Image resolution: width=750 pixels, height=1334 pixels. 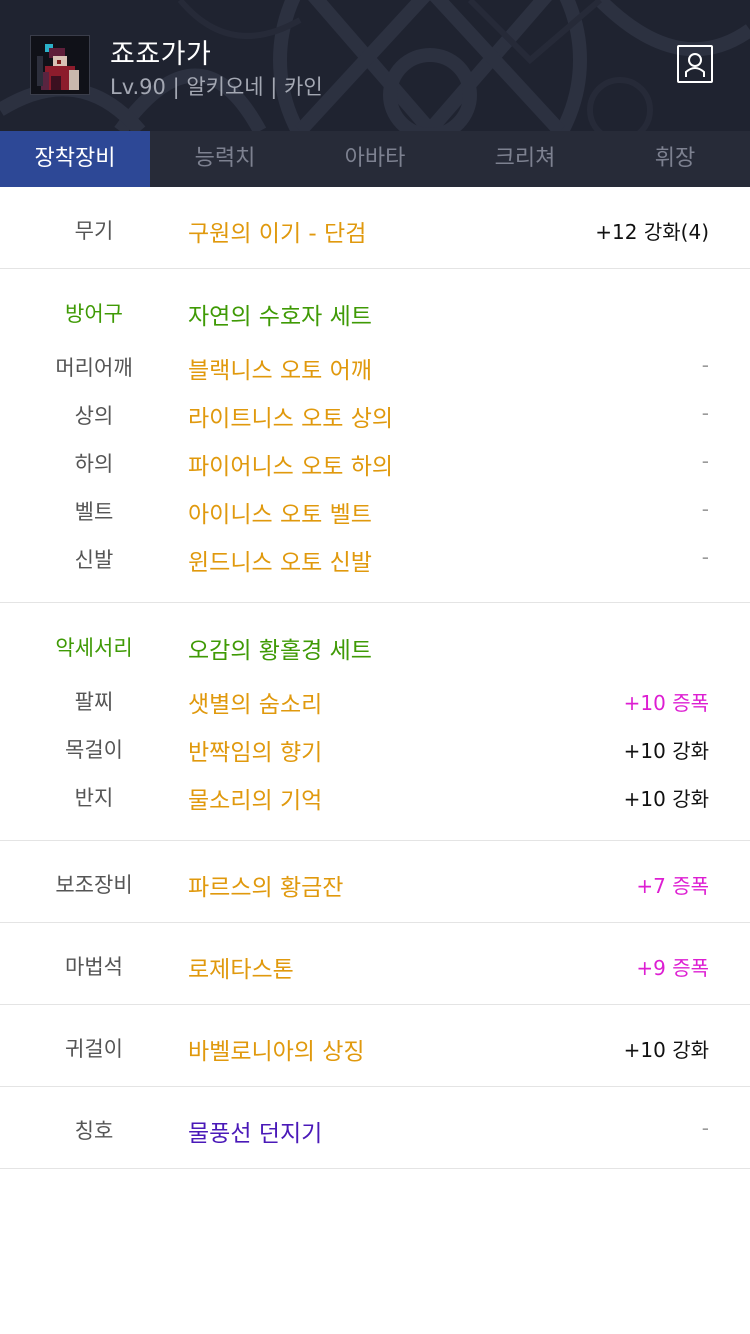 I want to click on slot-label: 반지, so click(x=94, y=798).